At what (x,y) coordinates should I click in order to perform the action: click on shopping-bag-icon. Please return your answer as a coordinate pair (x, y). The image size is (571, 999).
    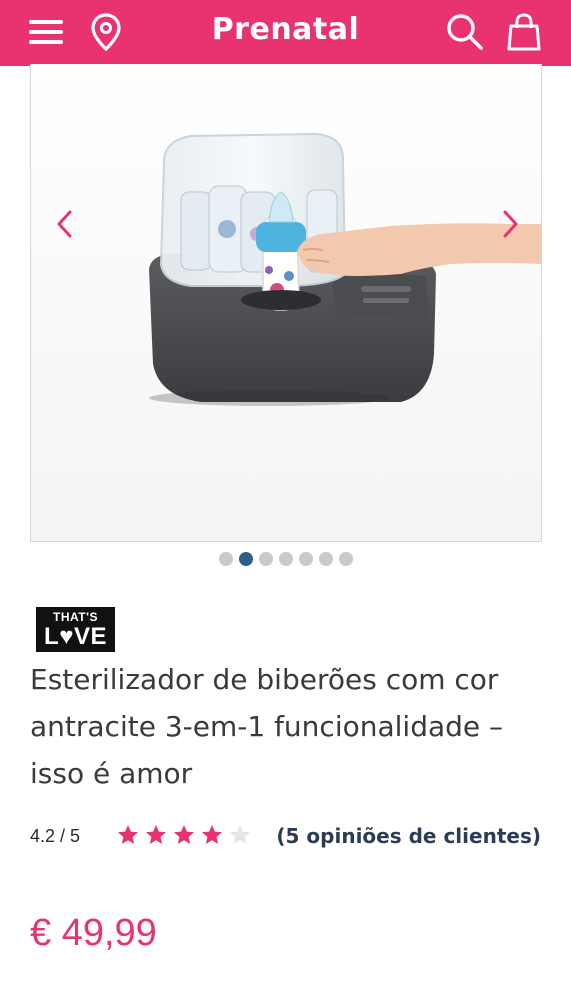
    Looking at the image, I should click on (524, 32).